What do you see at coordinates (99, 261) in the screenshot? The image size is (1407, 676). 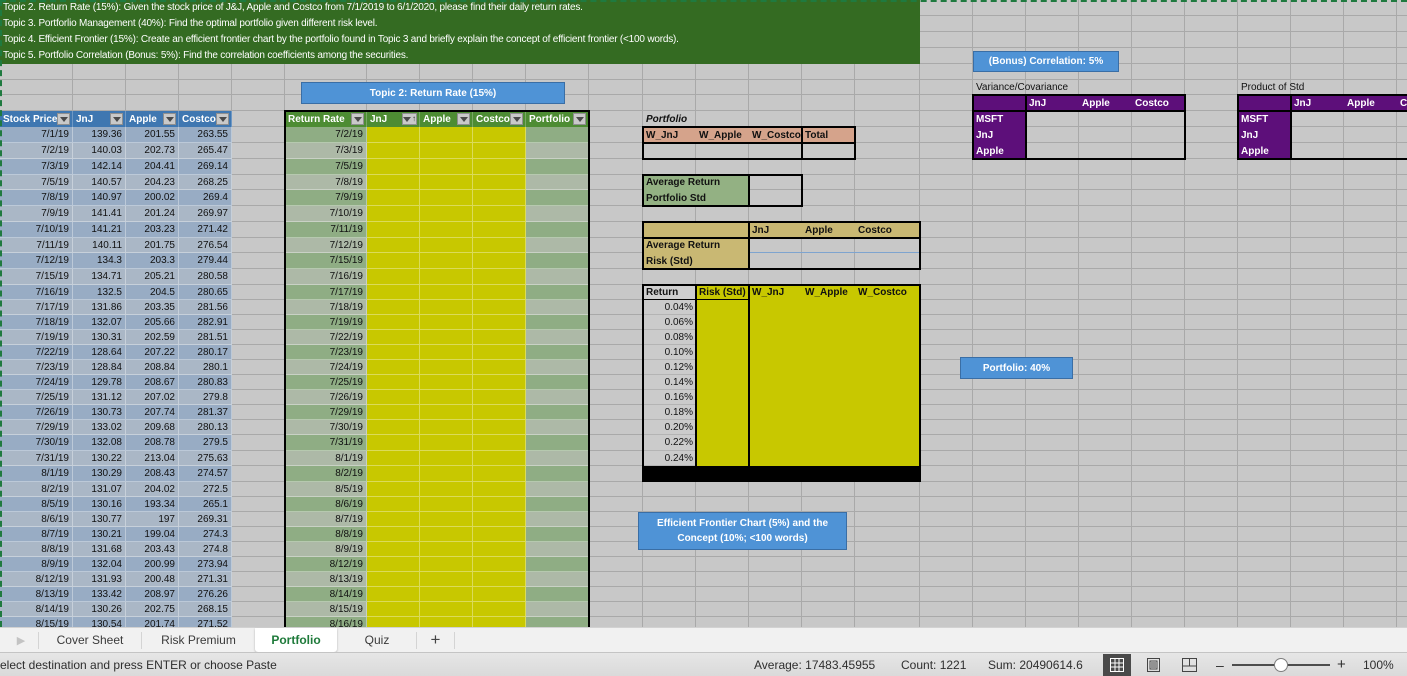 I see `stock-cell-jnj: 134.3` at bounding box center [99, 261].